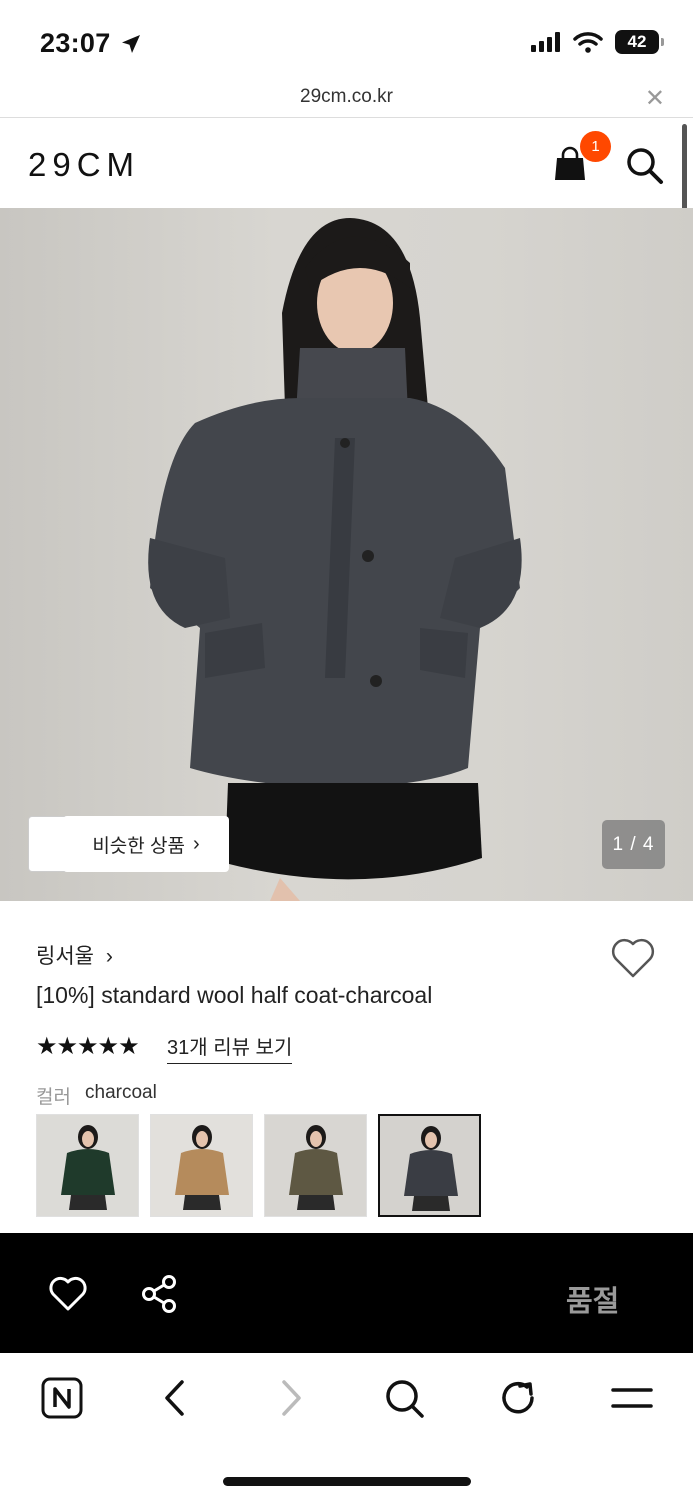  Describe the element at coordinates (346, 97) in the screenshot. I see `url-text: 29cm.co.kr` at that location.